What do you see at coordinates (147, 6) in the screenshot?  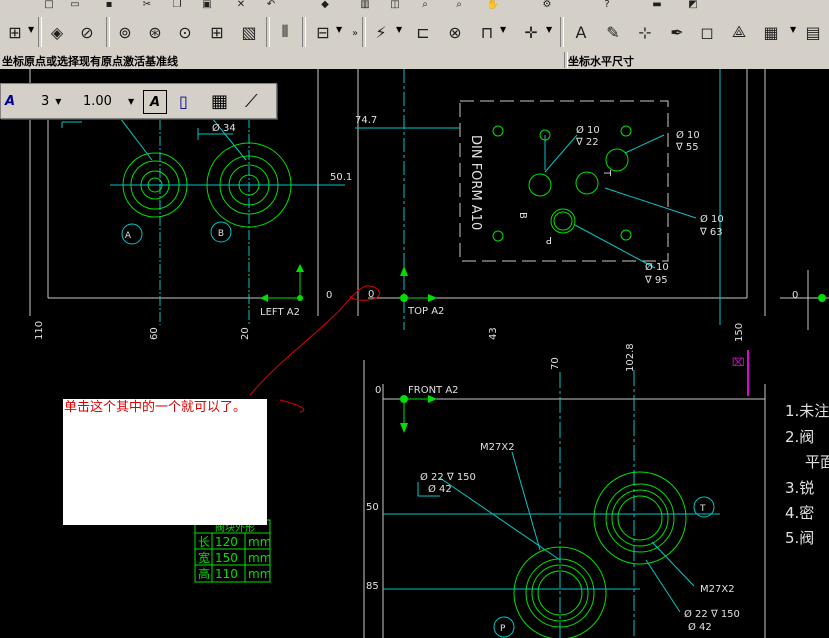 I see `cut-icon: ✂` at bounding box center [147, 6].